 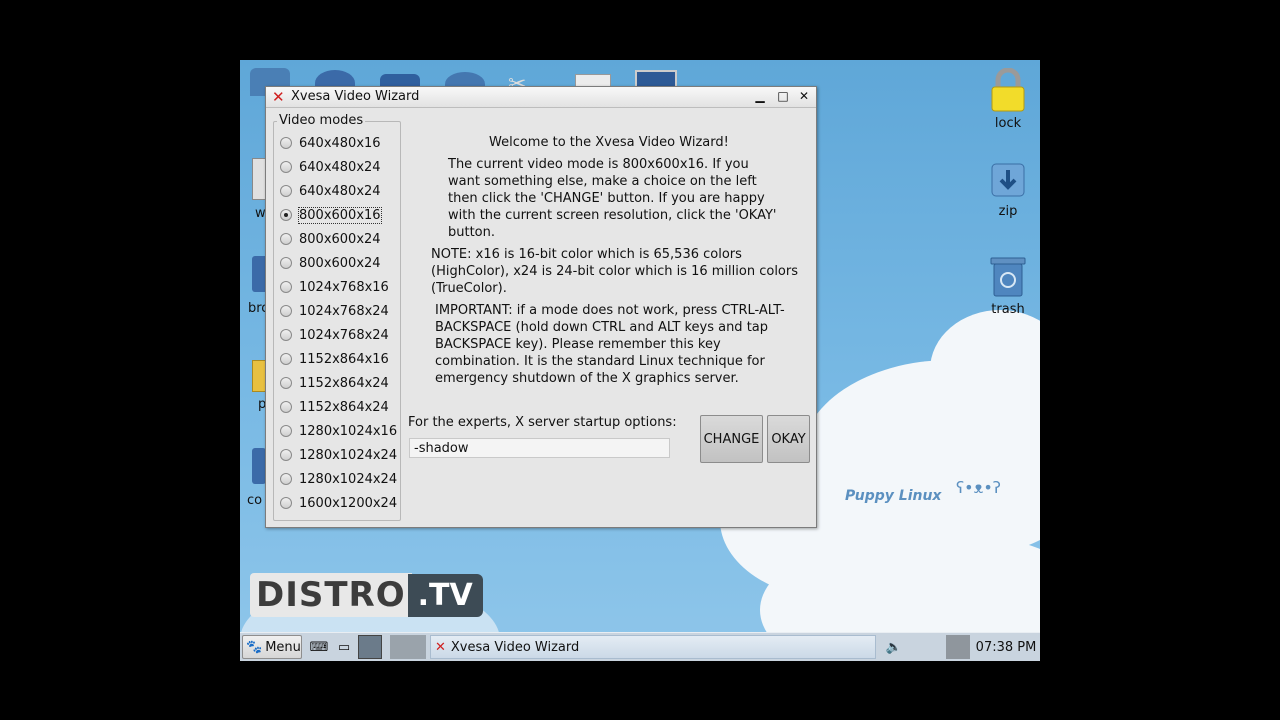 I want to click on tray-block, so click(x=958, y=647).